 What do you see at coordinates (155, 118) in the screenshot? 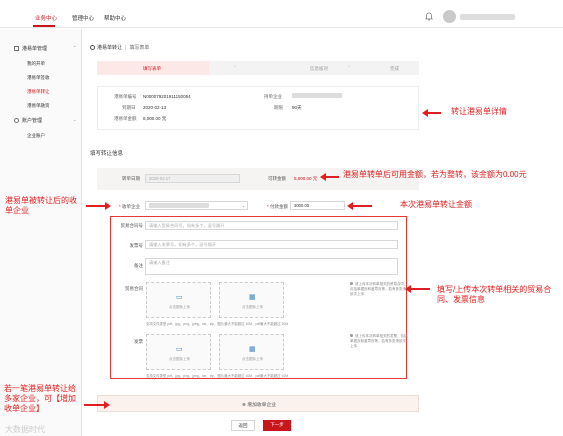
I see `bill-amount-value: 8,000.00 元` at bounding box center [155, 118].